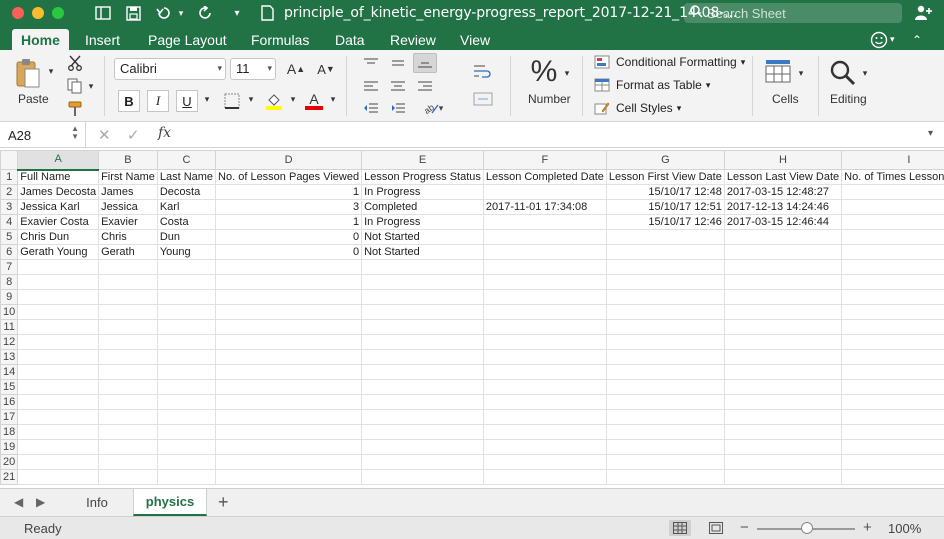 This screenshot has width=944, height=539. Describe the element at coordinates (422, 417) in the screenshot. I see `cell-e17` at that location.